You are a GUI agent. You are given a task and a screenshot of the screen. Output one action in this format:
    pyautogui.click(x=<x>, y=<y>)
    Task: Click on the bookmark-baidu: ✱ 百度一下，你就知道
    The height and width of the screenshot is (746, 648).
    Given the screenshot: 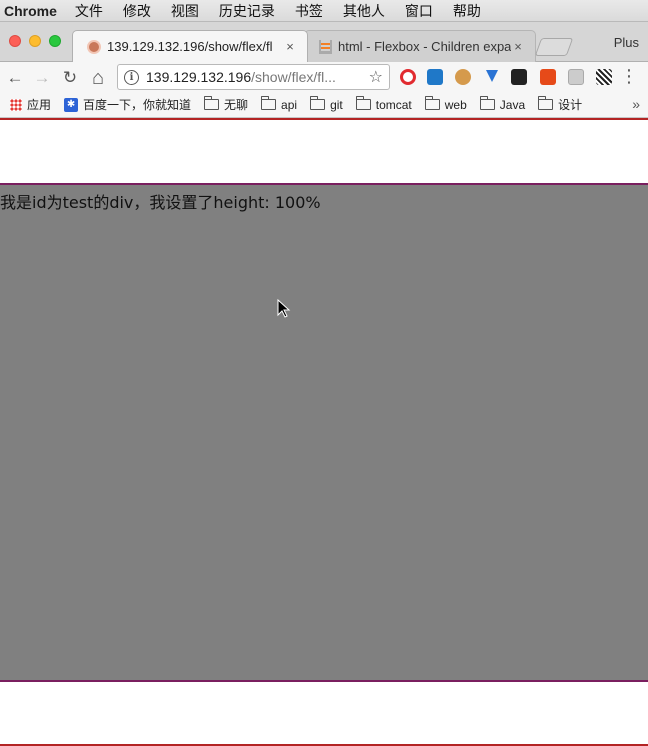 What is the action you would take?
    pyautogui.click(x=127, y=104)
    